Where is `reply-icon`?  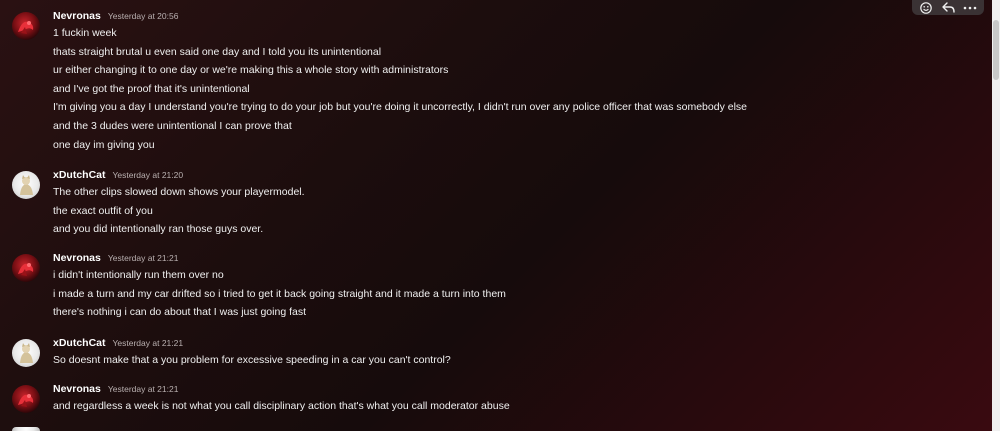 reply-icon is located at coordinates (948, 8).